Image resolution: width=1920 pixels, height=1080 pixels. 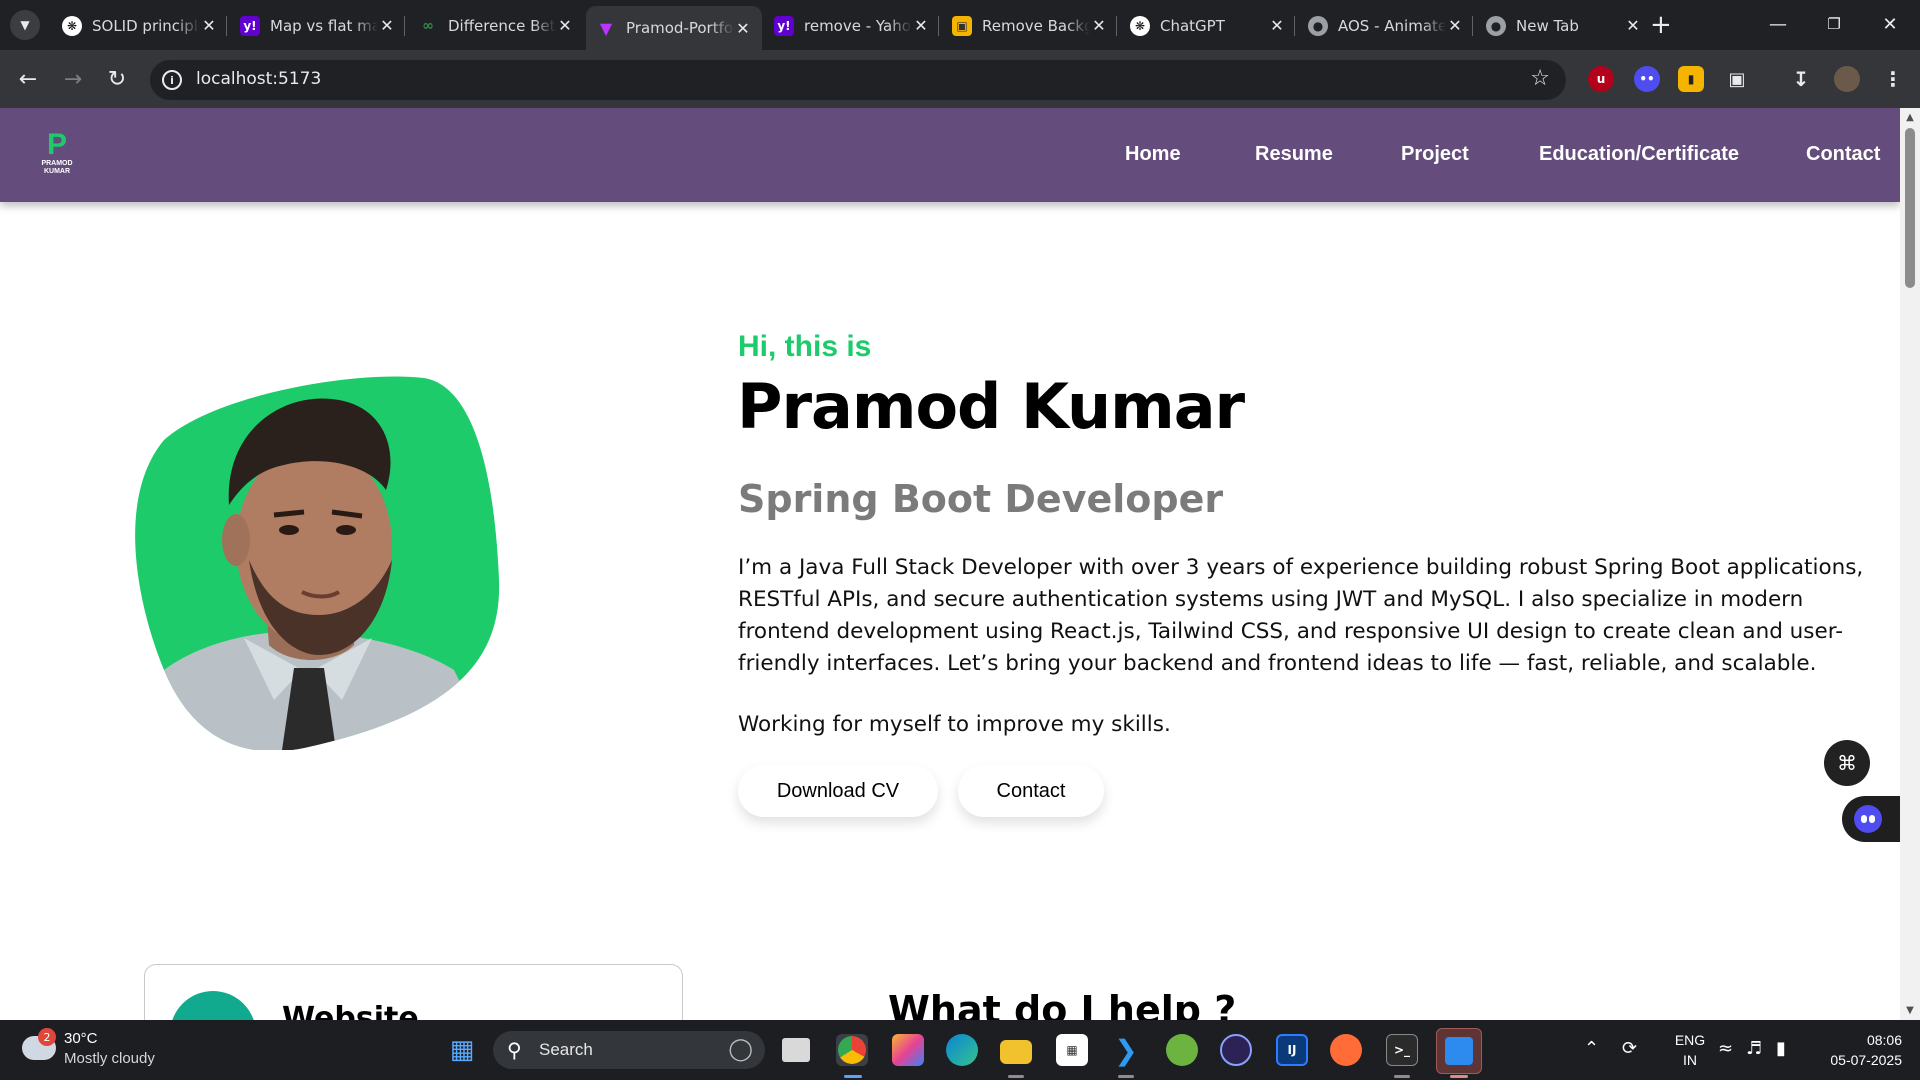 What do you see at coordinates (1778, 24) in the screenshot?
I see `minimize-icon: —` at bounding box center [1778, 24].